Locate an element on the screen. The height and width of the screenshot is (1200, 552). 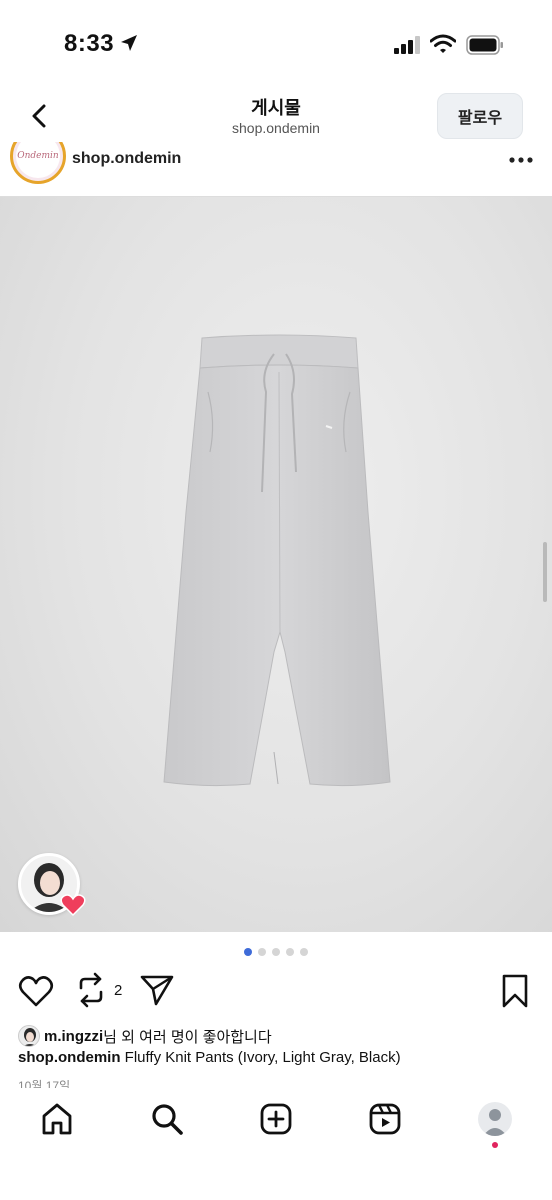
status-time: 8:33 is located at coordinates (89, 43).